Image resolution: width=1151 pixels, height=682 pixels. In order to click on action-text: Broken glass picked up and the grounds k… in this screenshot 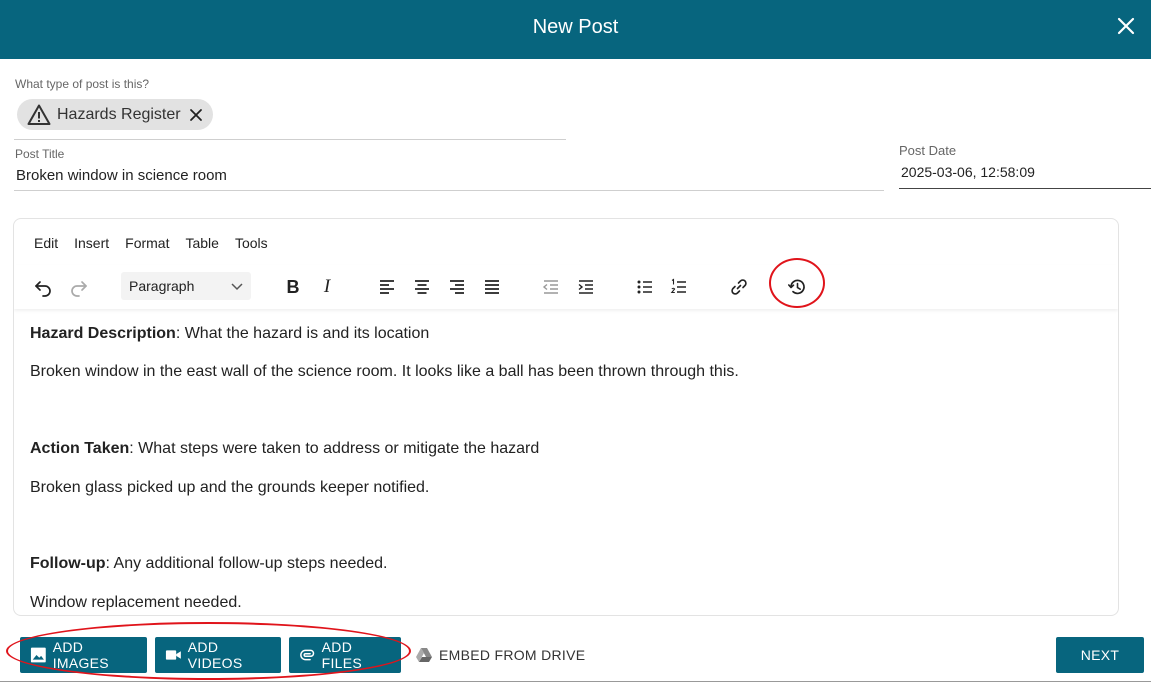, I will do `click(230, 487)`.